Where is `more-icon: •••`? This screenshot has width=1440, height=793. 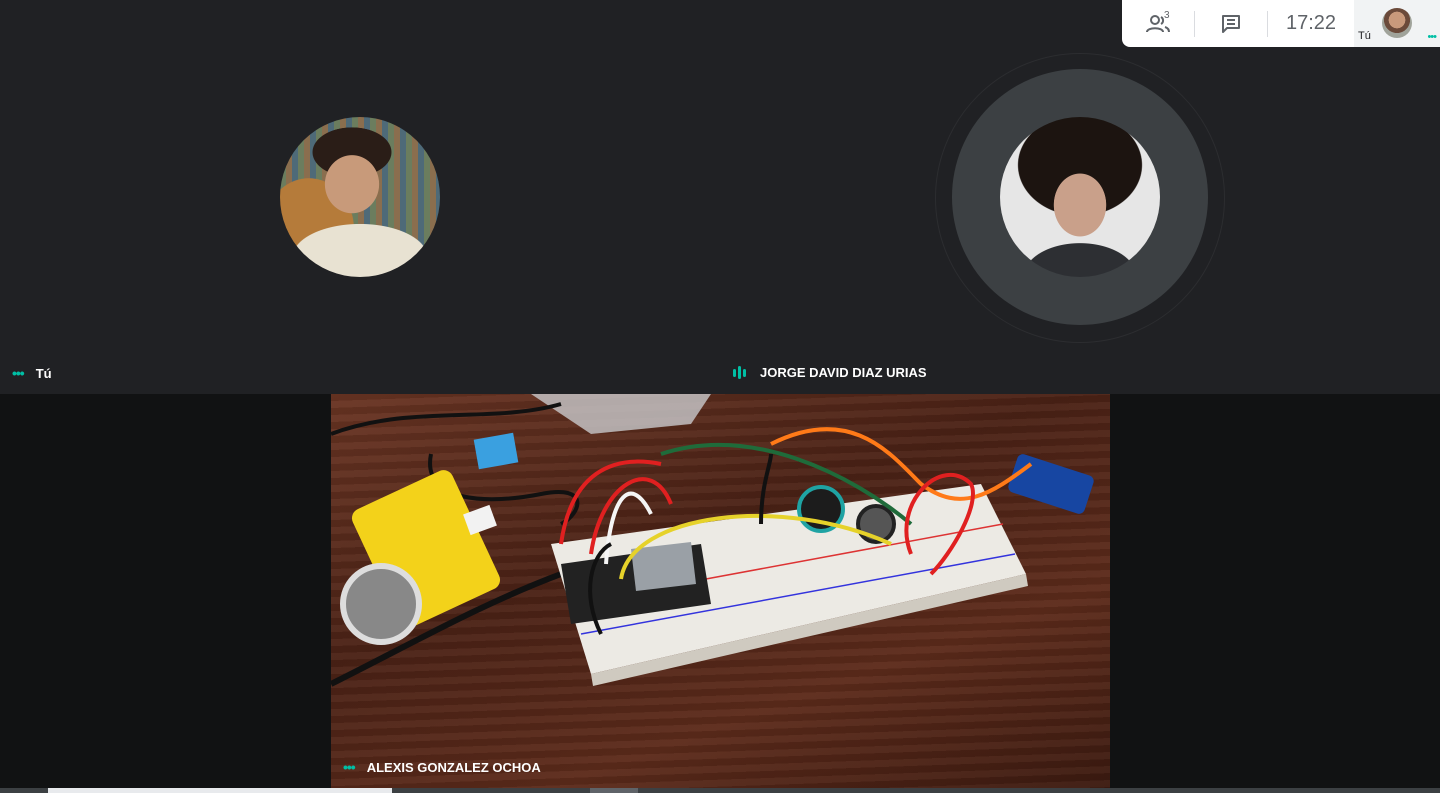
more-icon: ••• is located at coordinates (1432, 37).